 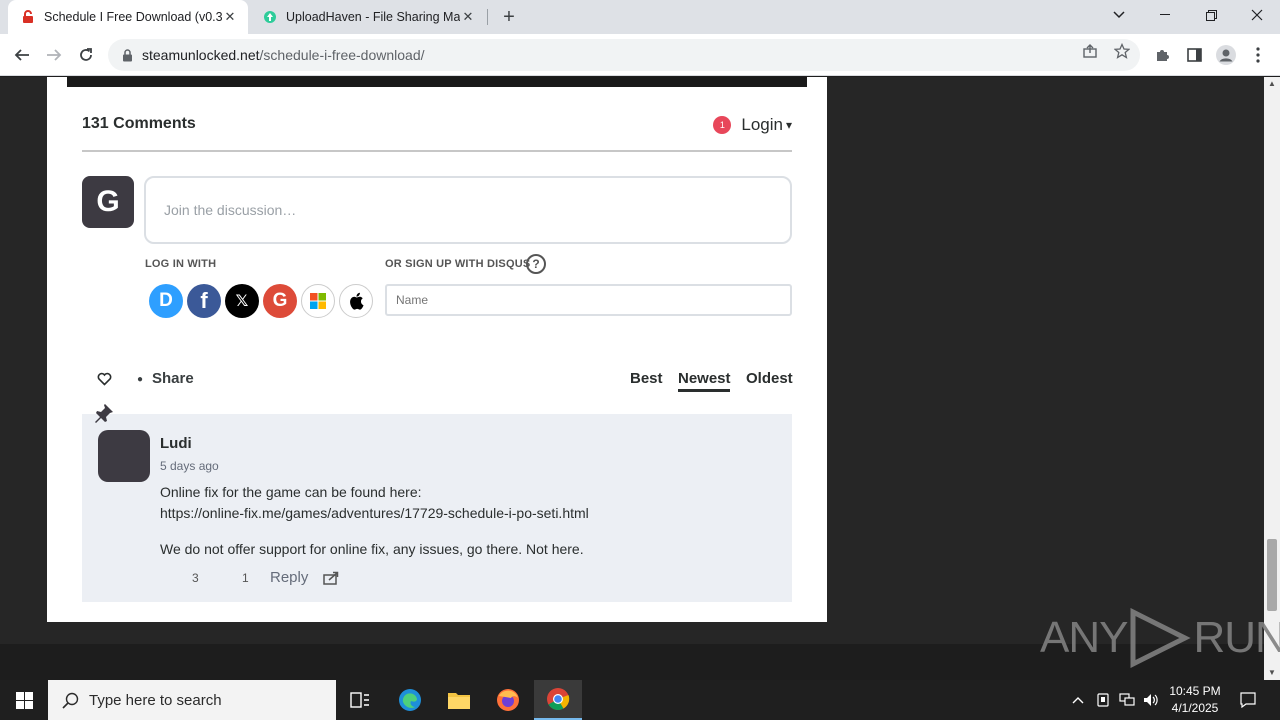 What do you see at coordinates (195, 578) in the screenshot?
I see `upvote-count: 3` at bounding box center [195, 578].